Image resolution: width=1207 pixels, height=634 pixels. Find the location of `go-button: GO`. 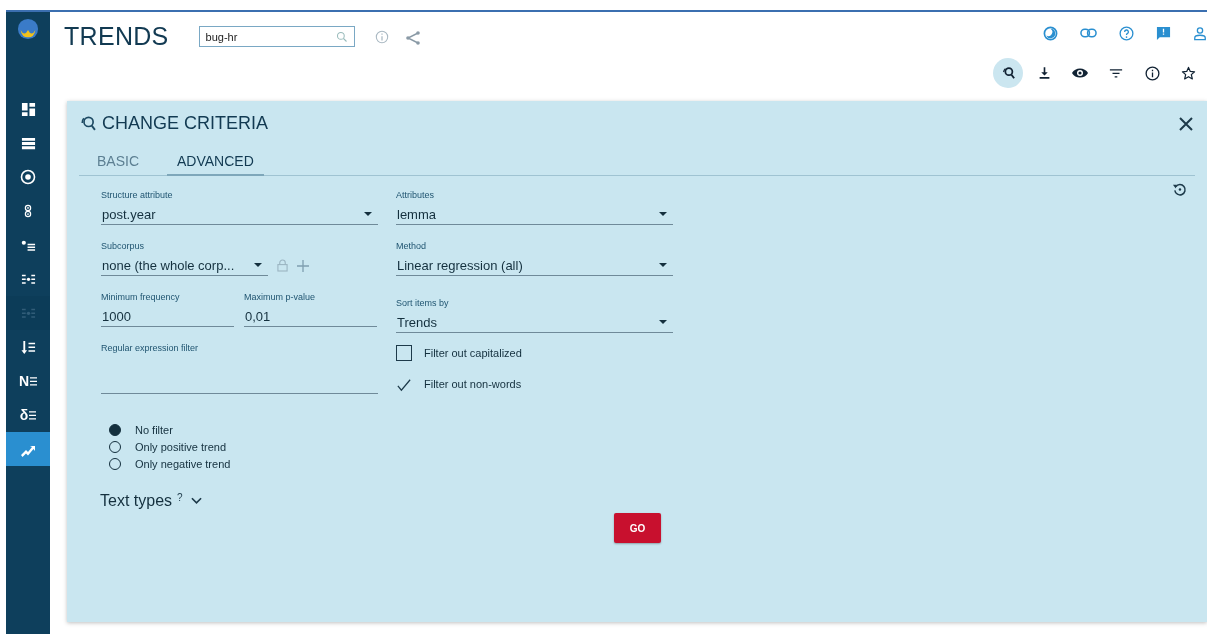

go-button: GO is located at coordinates (637, 528).